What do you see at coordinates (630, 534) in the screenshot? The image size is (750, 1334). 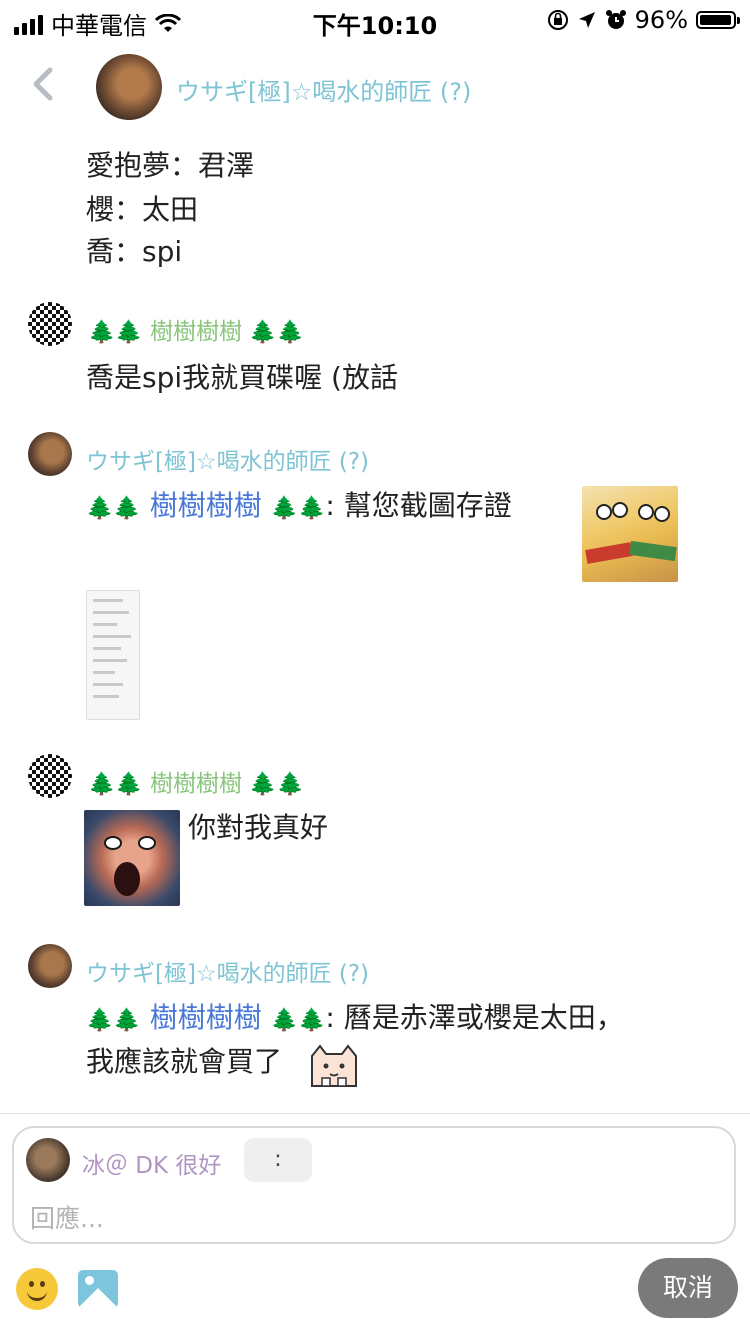 I see `bird-sticker-image` at bounding box center [630, 534].